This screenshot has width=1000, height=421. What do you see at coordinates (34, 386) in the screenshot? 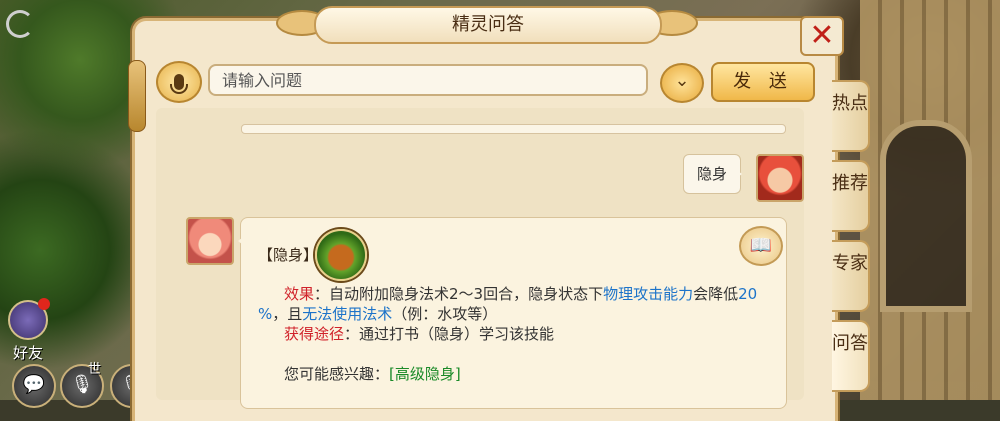
I see `chat-icon: 💬` at bounding box center [34, 386].